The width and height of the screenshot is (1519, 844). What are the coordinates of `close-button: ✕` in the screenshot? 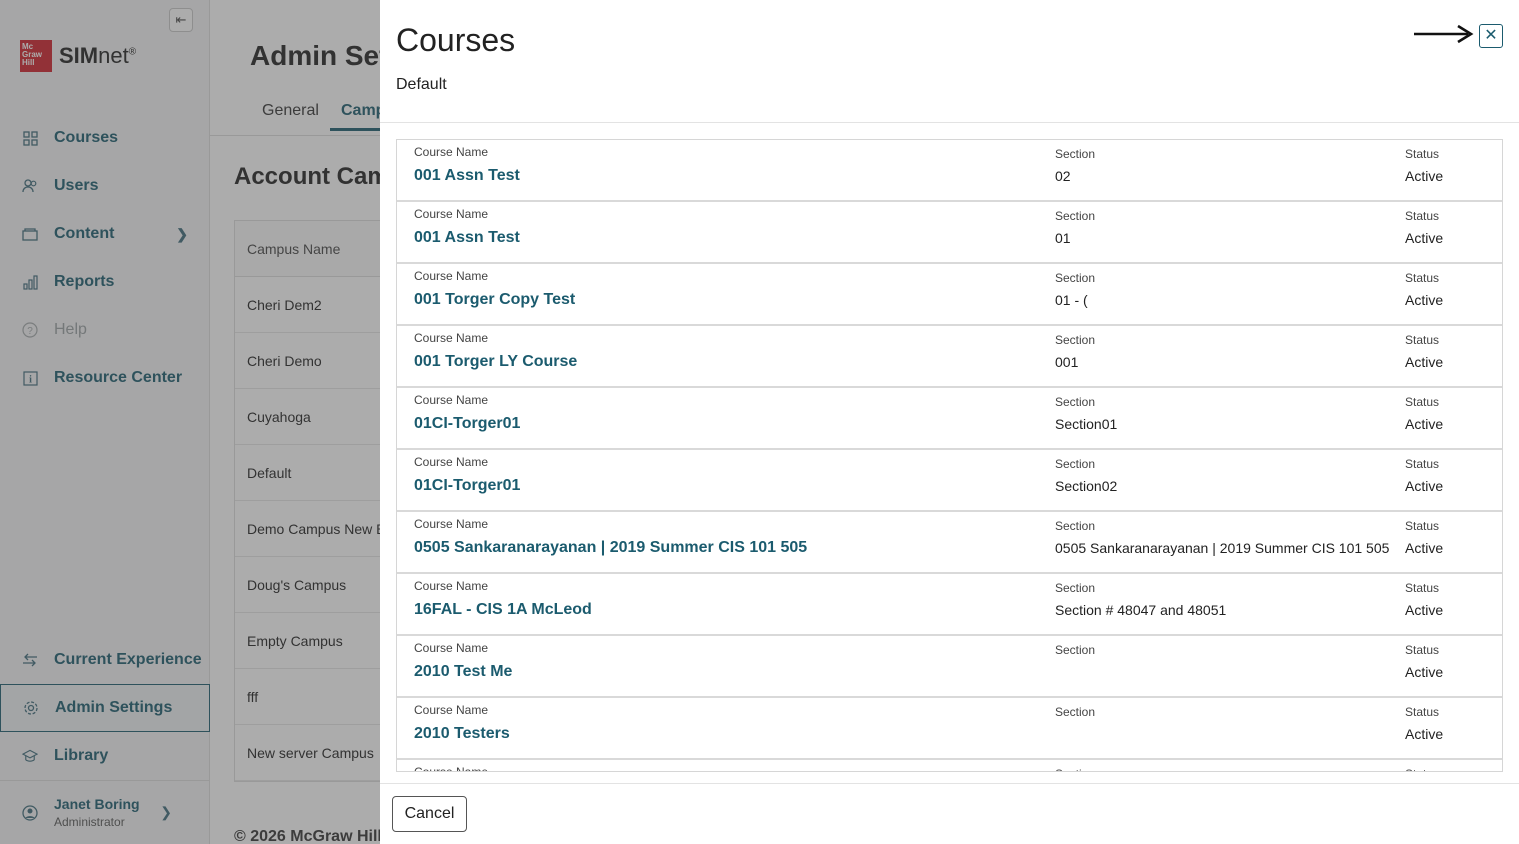 It's located at (1491, 36).